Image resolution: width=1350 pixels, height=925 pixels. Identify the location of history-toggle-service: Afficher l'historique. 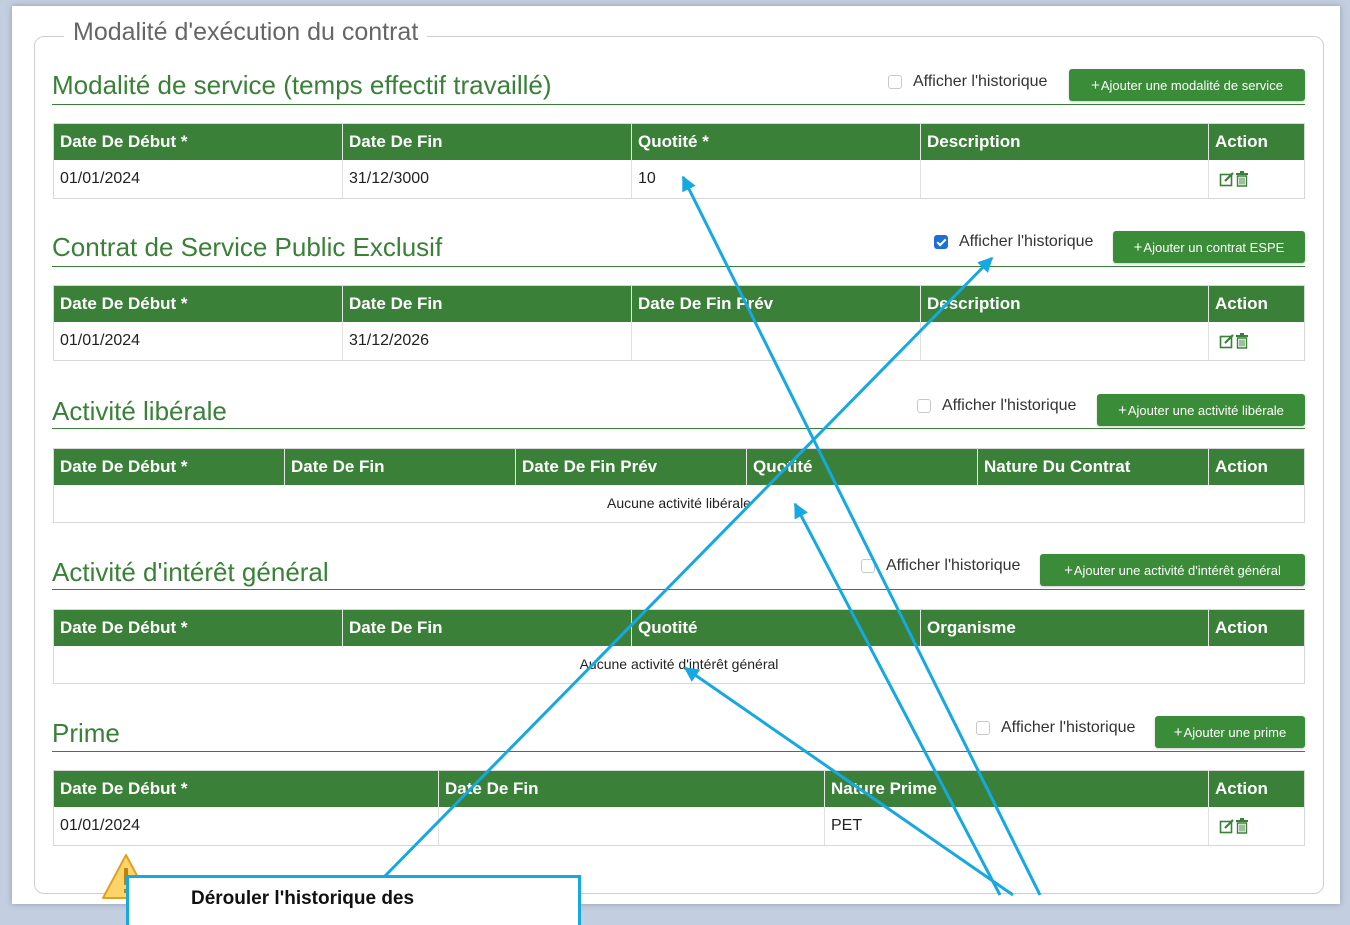
(967, 82).